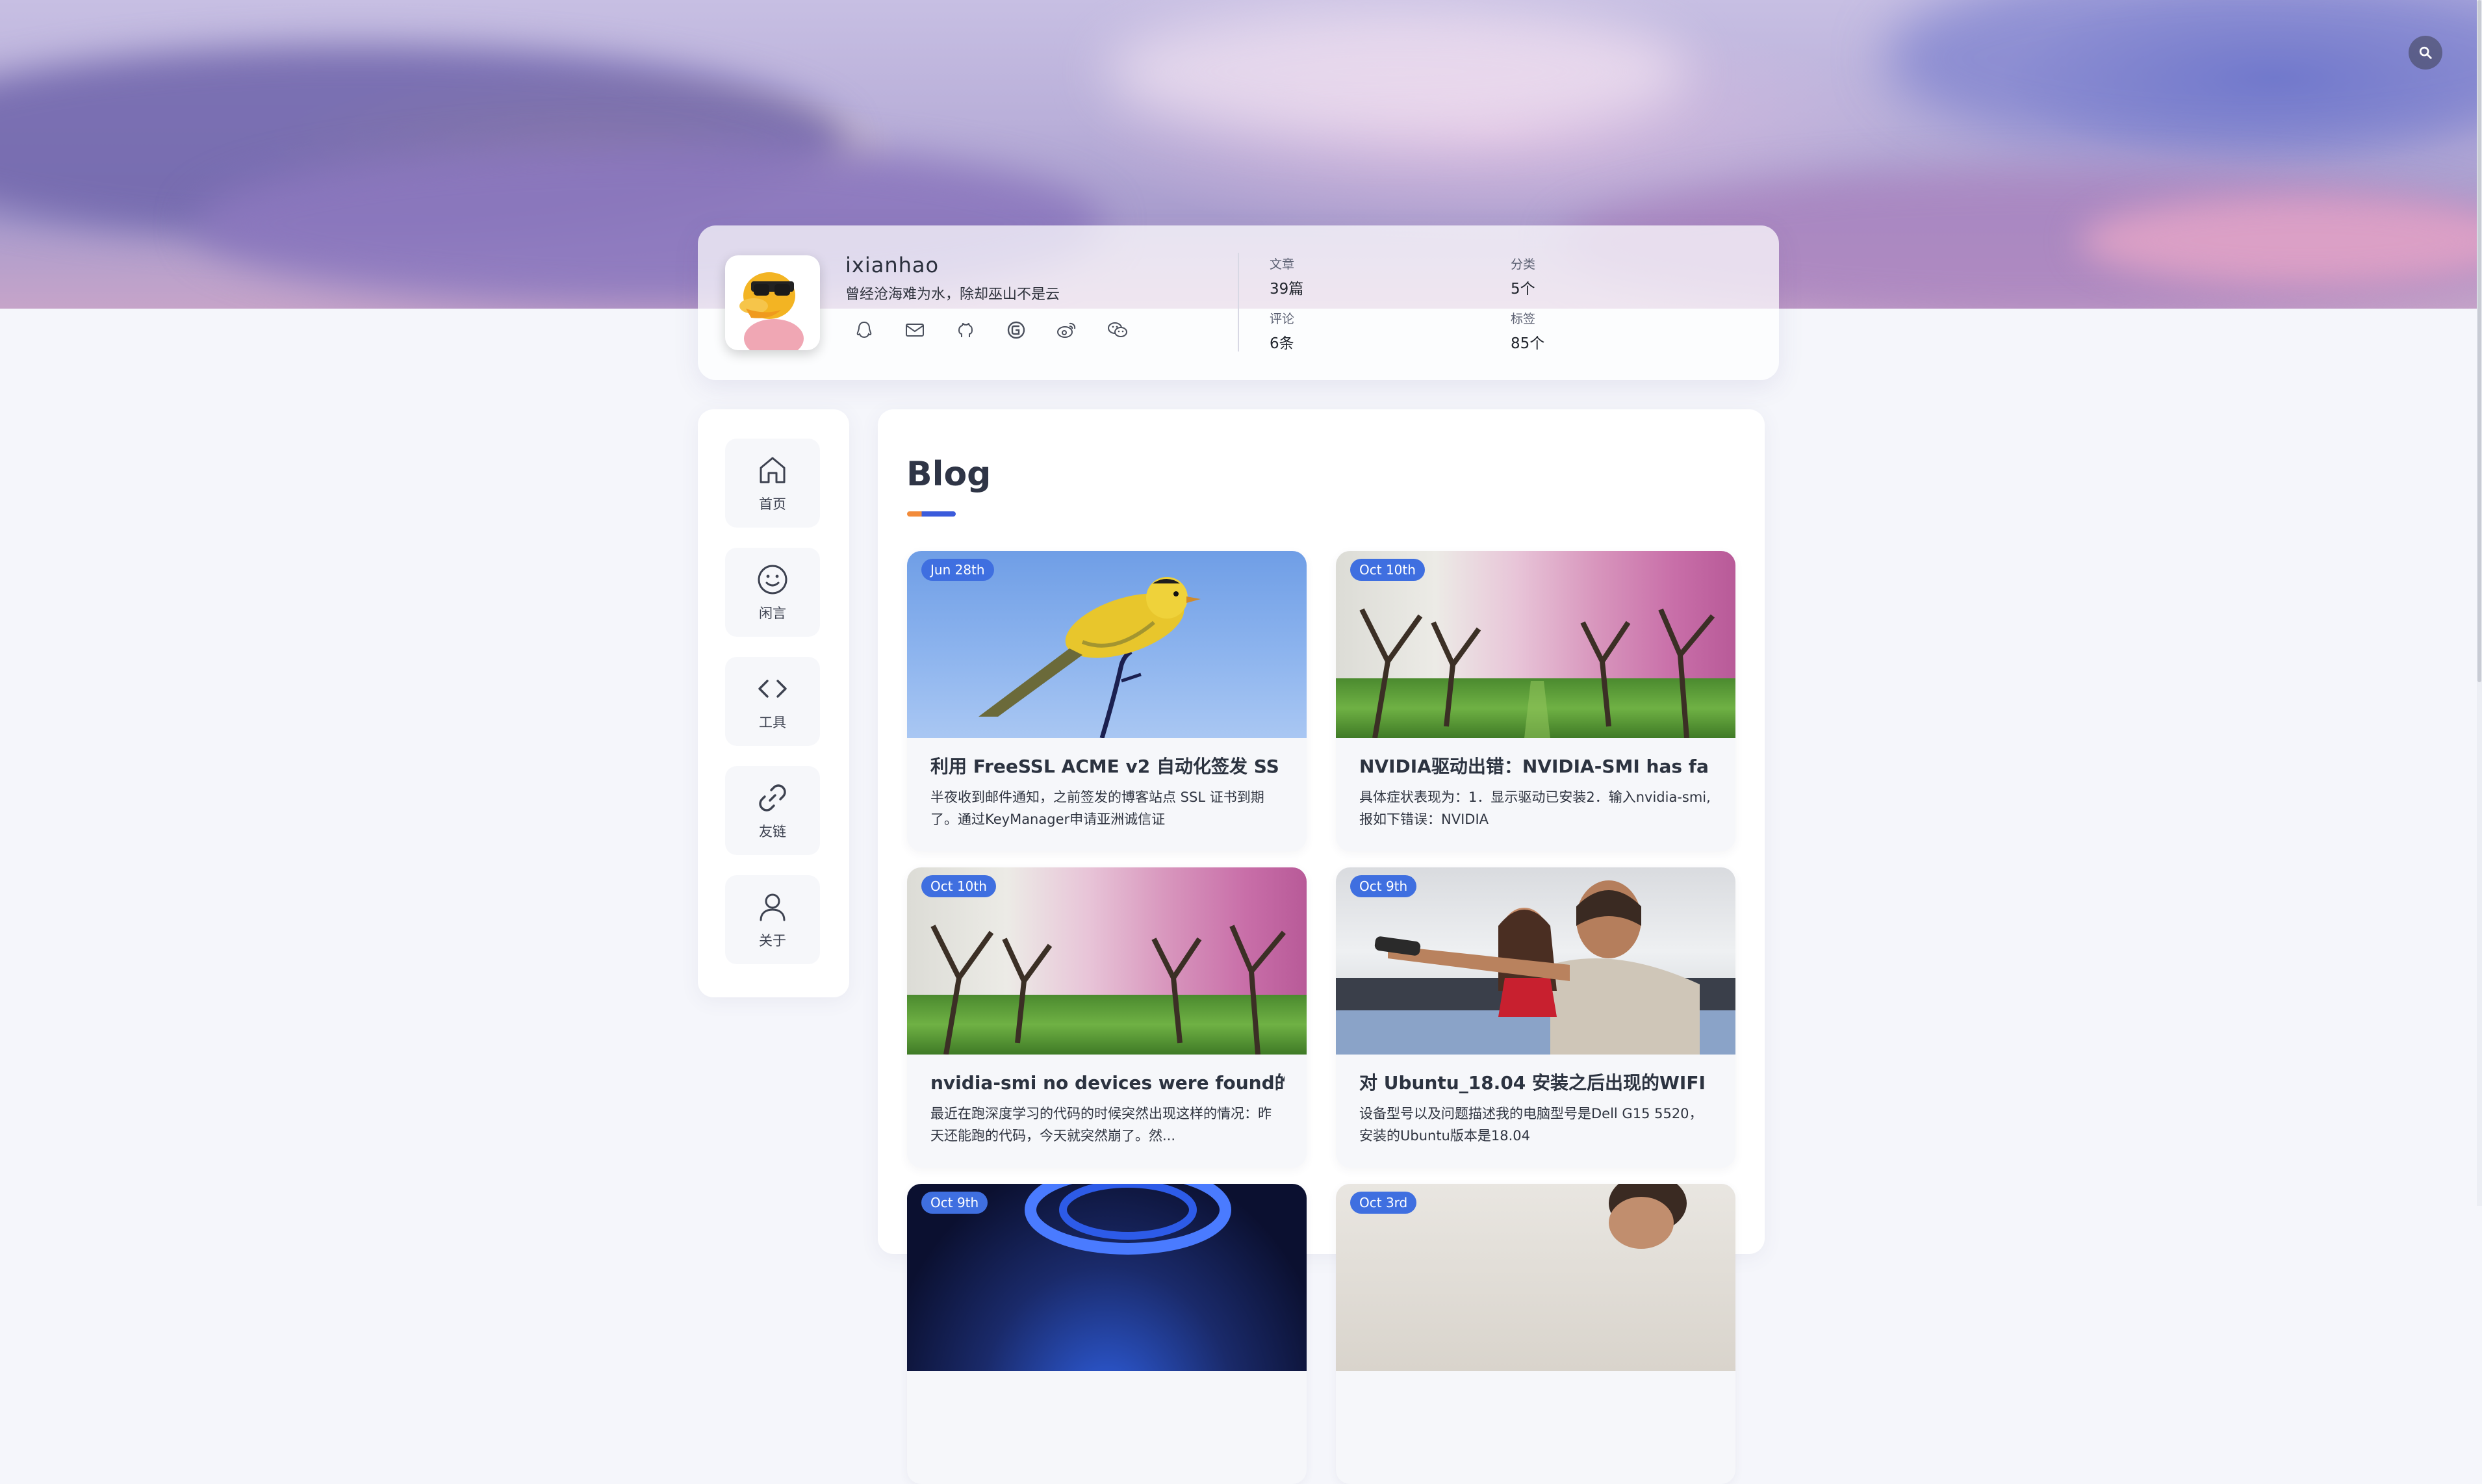 The image size is (2482, 1484). I want to click on nav-item-label: 关于, so click(772, 941).